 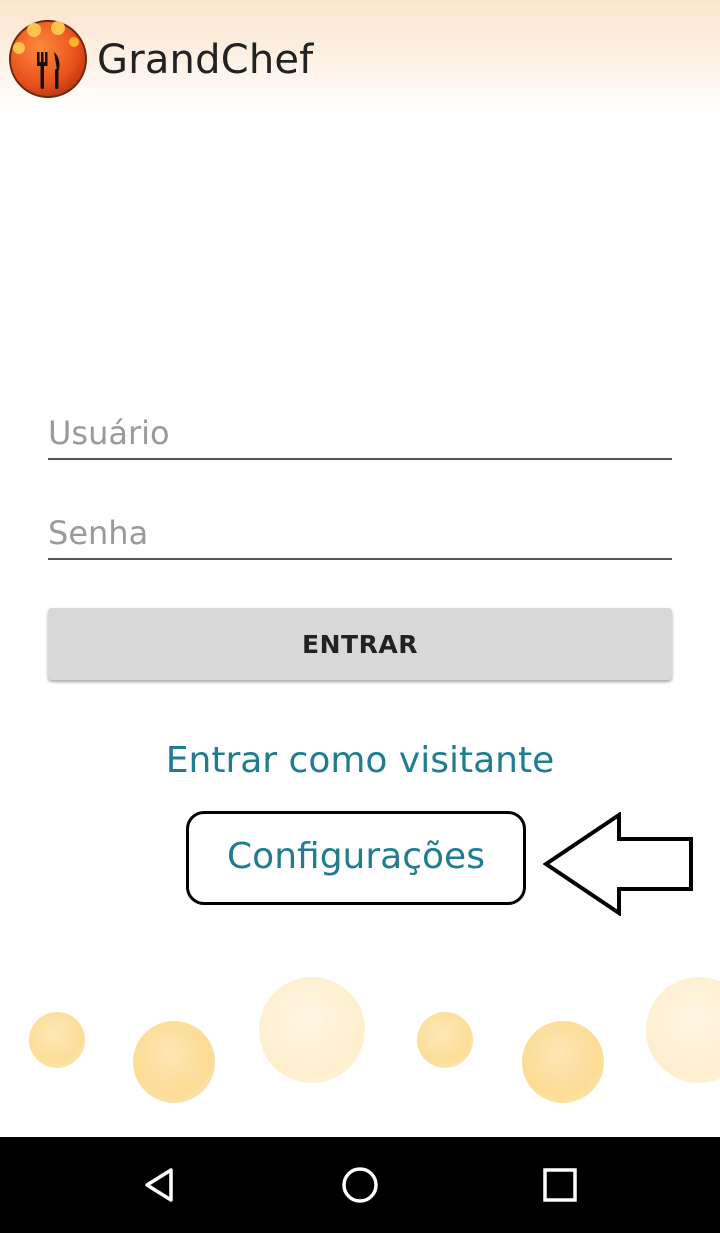 What do you see at coordinates (205, 60) in the screenshot?
I see `app-title: GrandChef` at bounding box center [205, 60].